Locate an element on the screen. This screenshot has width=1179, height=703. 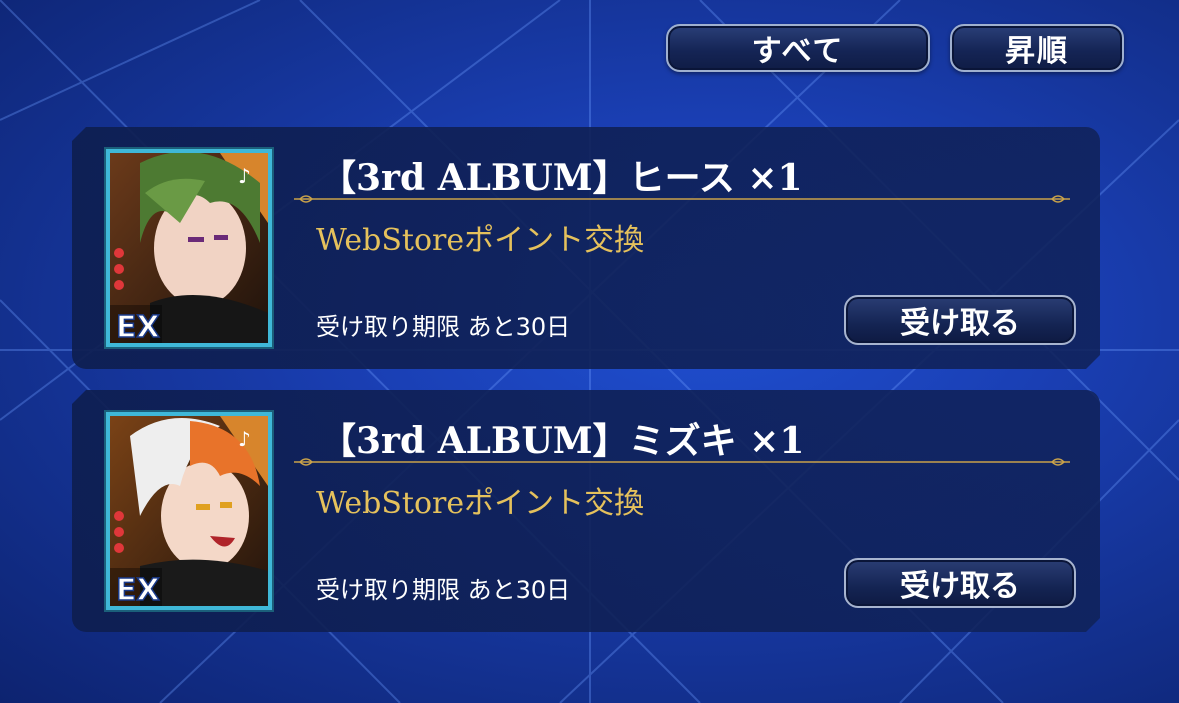
character-portrait-mizuki: ♪ EX is located at coordinates (189, 511).